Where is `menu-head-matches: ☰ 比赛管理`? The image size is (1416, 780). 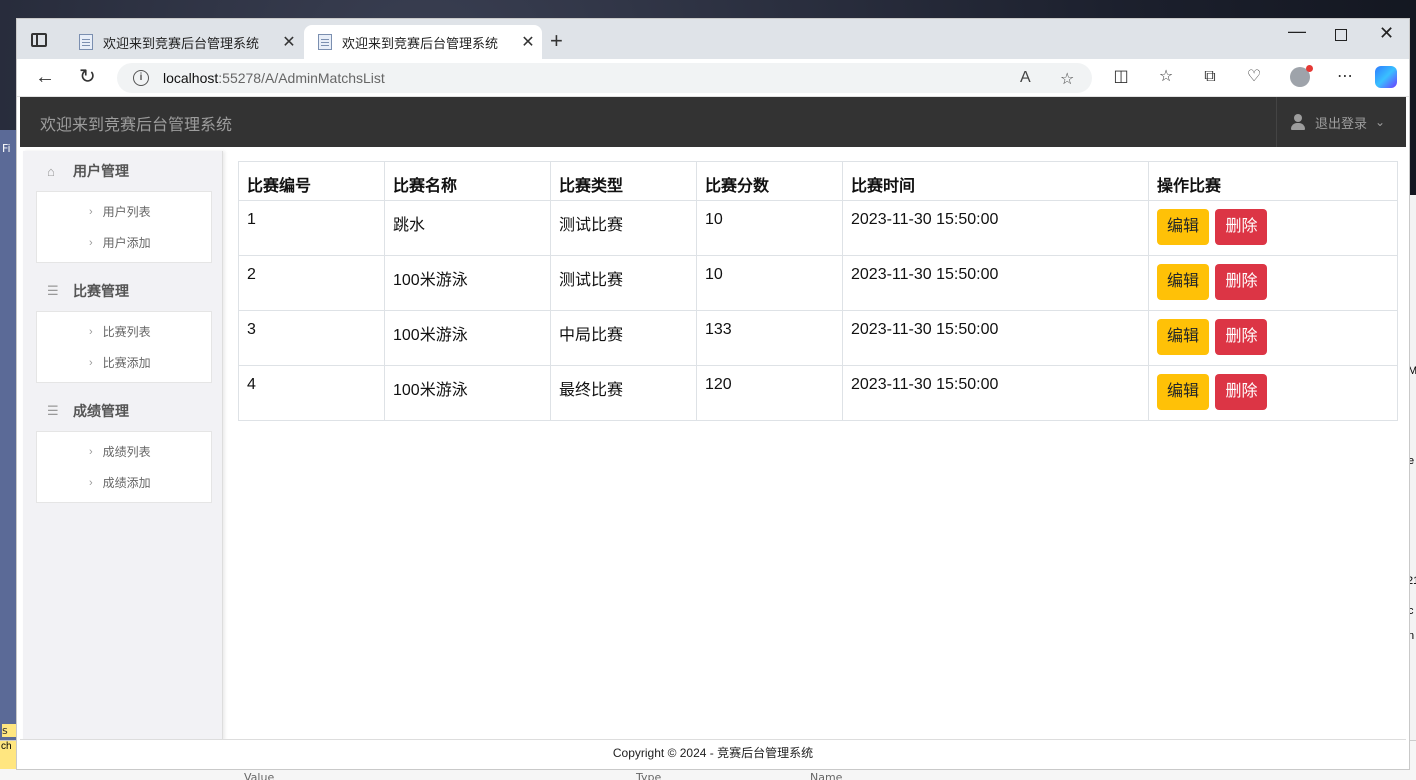 menu-head-matches: ☰ 比赛管理 is located at coordinates (122, 291).